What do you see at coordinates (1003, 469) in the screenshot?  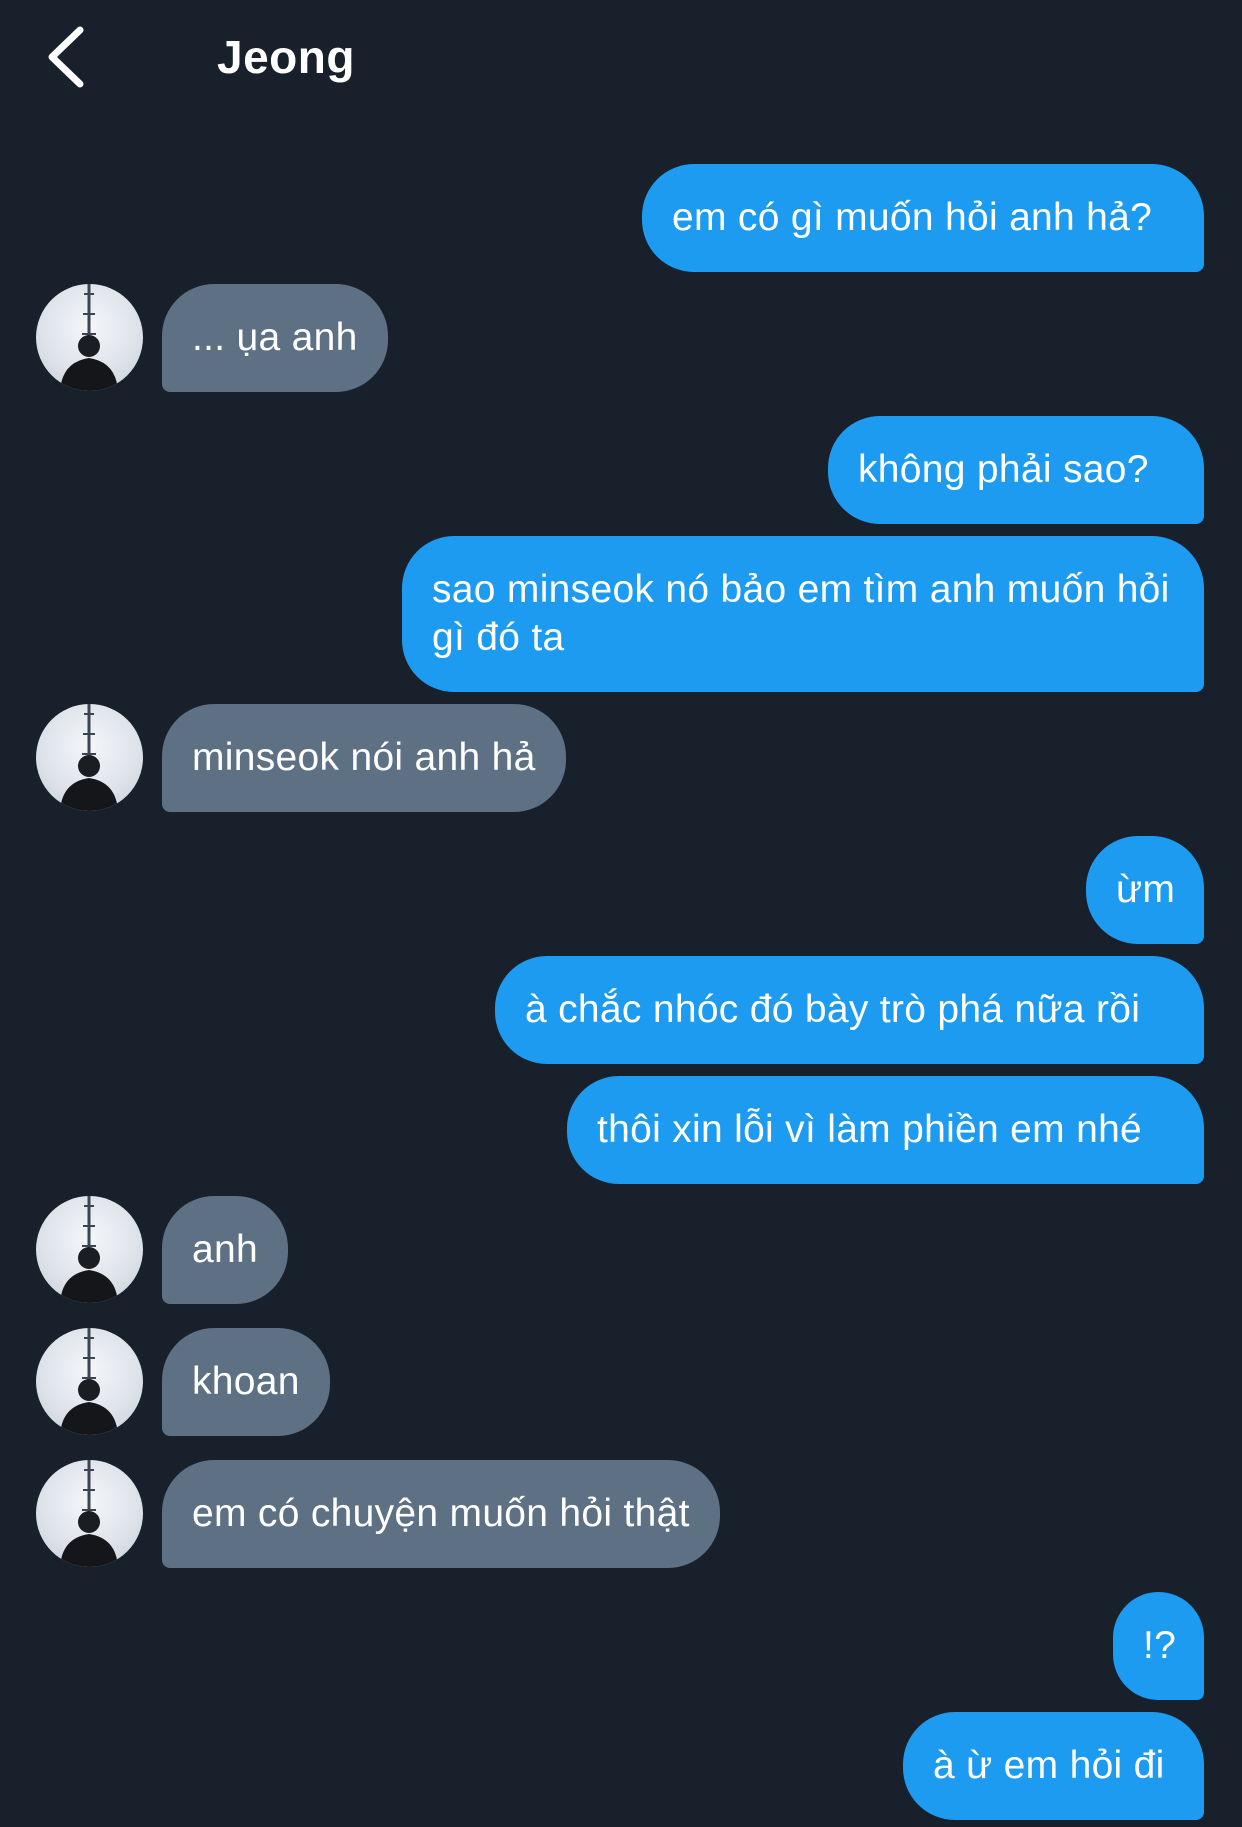 I see `message-text: không phải sao?` at bounding box center [1003, 469].